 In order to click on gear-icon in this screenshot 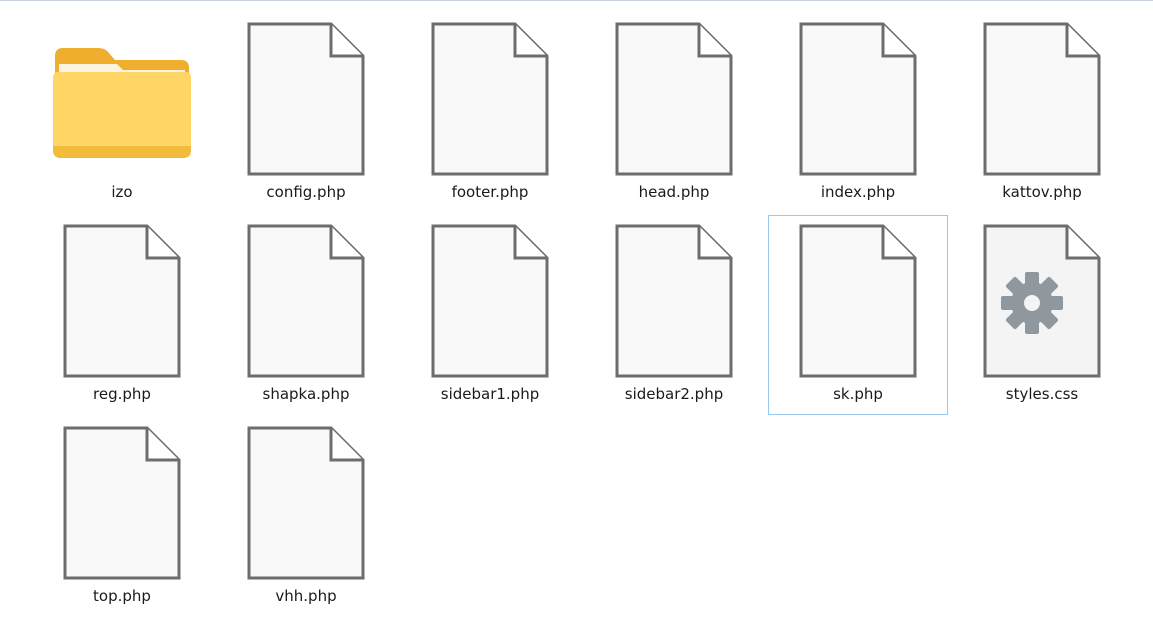, I will do `click(1032, 303)`.